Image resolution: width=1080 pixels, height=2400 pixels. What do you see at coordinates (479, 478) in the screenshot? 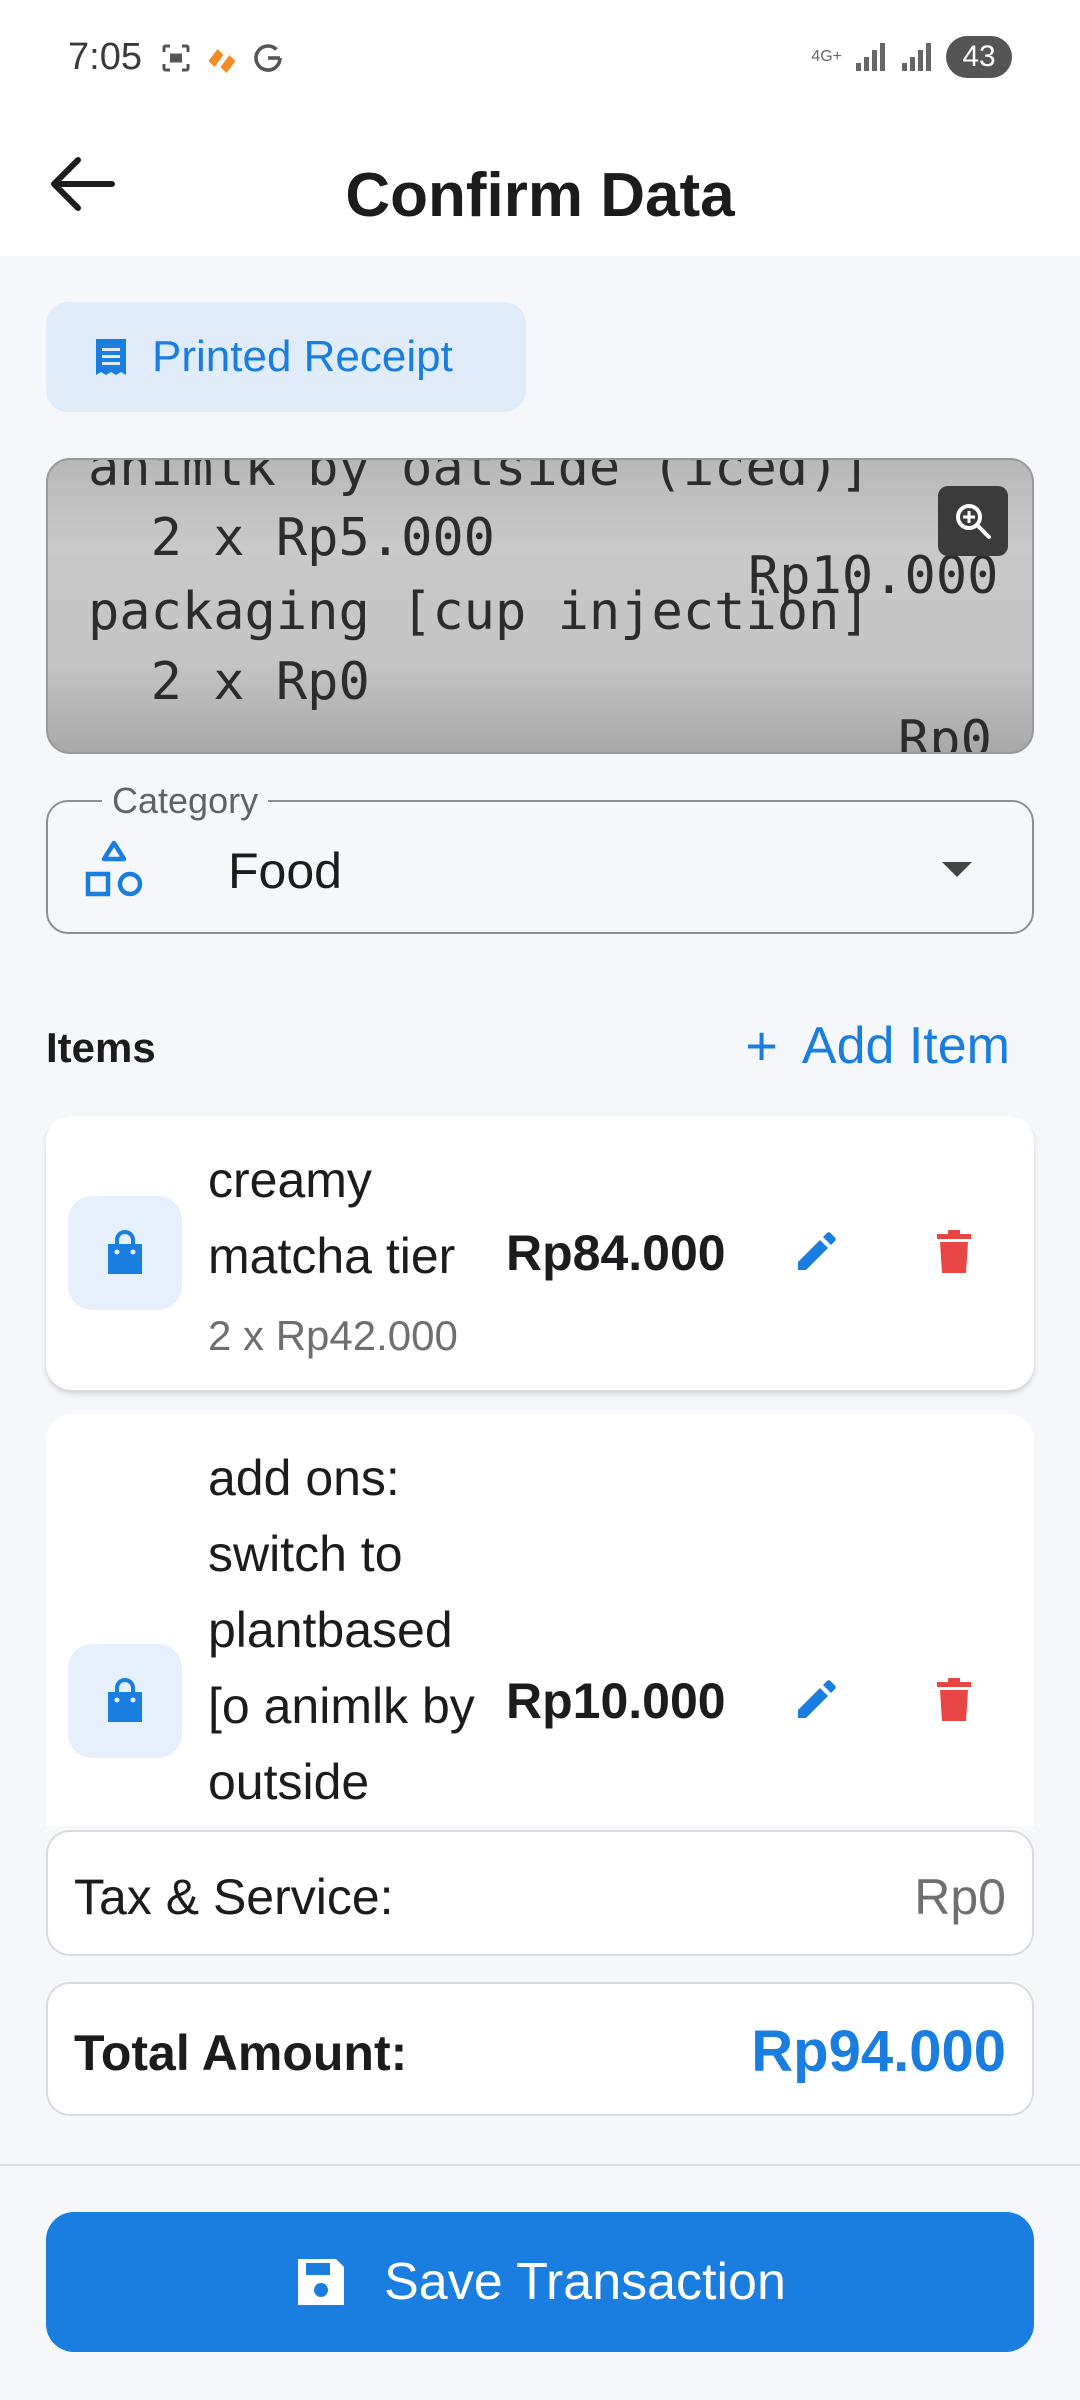
I see `receipt-text-line: animlk by oatside (iced)]` at bounding box center [479, 478].